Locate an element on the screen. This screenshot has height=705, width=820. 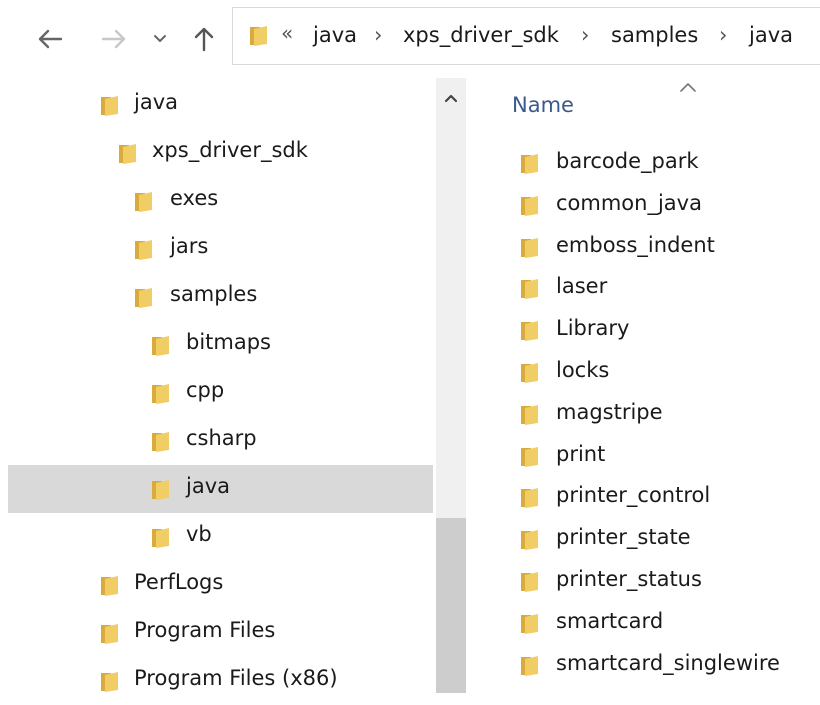
recent-locations-button is located at coordinates (160, 39).